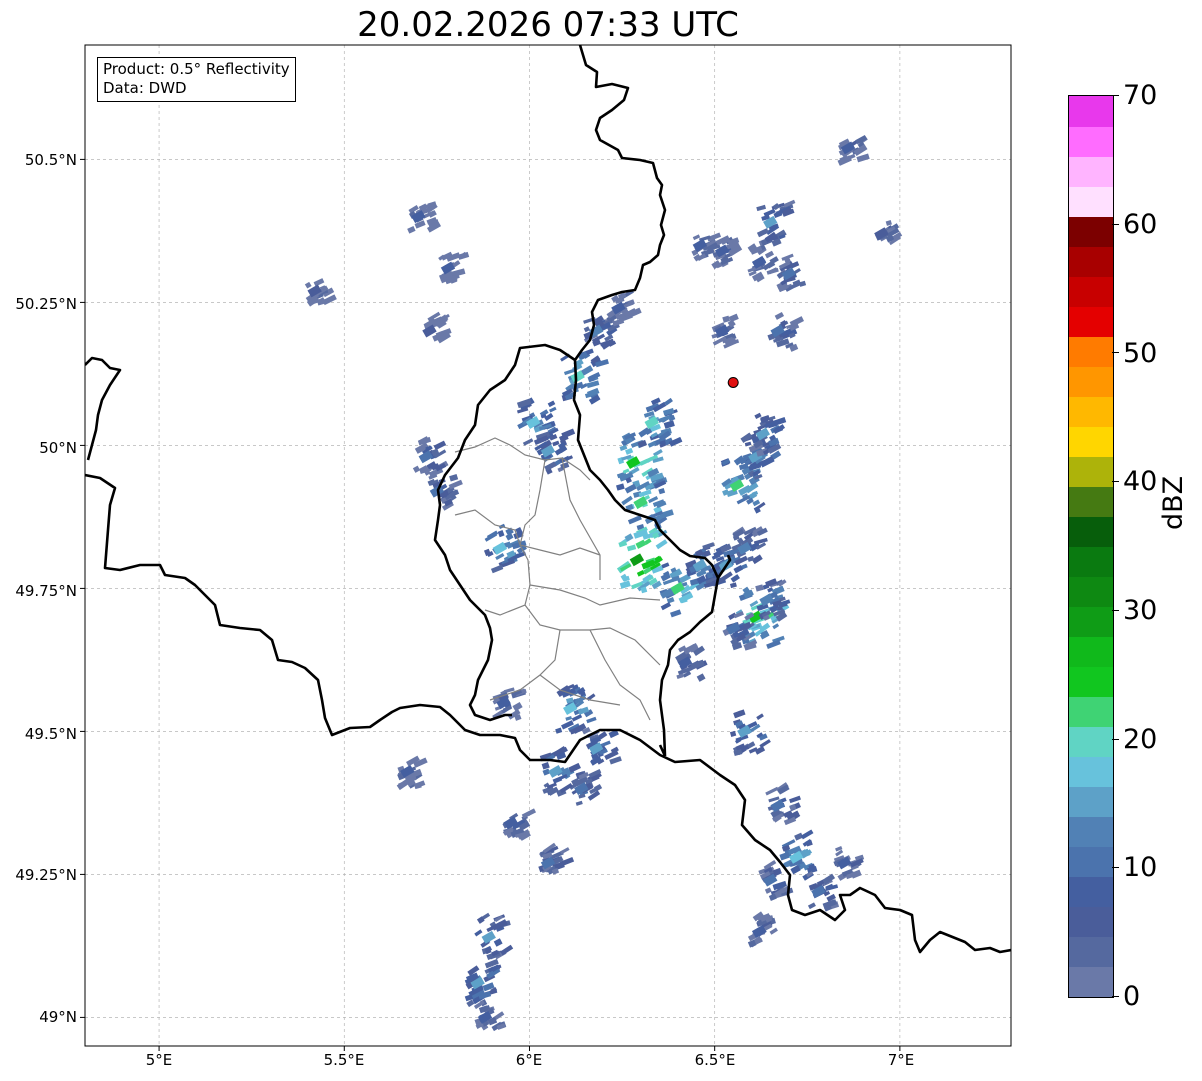 The image size is (1202, 1081). What do you see at coordinates (159, 1060) in the screenshot?
I see `lon-label-5: 5°E` at bounding box center [159, 1060].